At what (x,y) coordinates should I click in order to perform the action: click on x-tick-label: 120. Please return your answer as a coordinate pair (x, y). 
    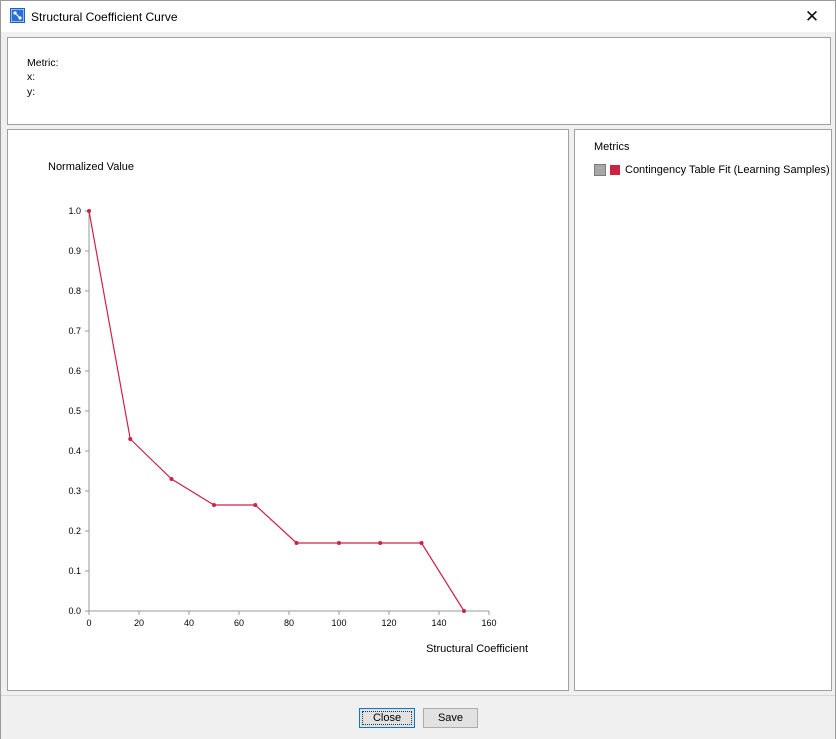
    Looking at the image, I should click on (388, 623).